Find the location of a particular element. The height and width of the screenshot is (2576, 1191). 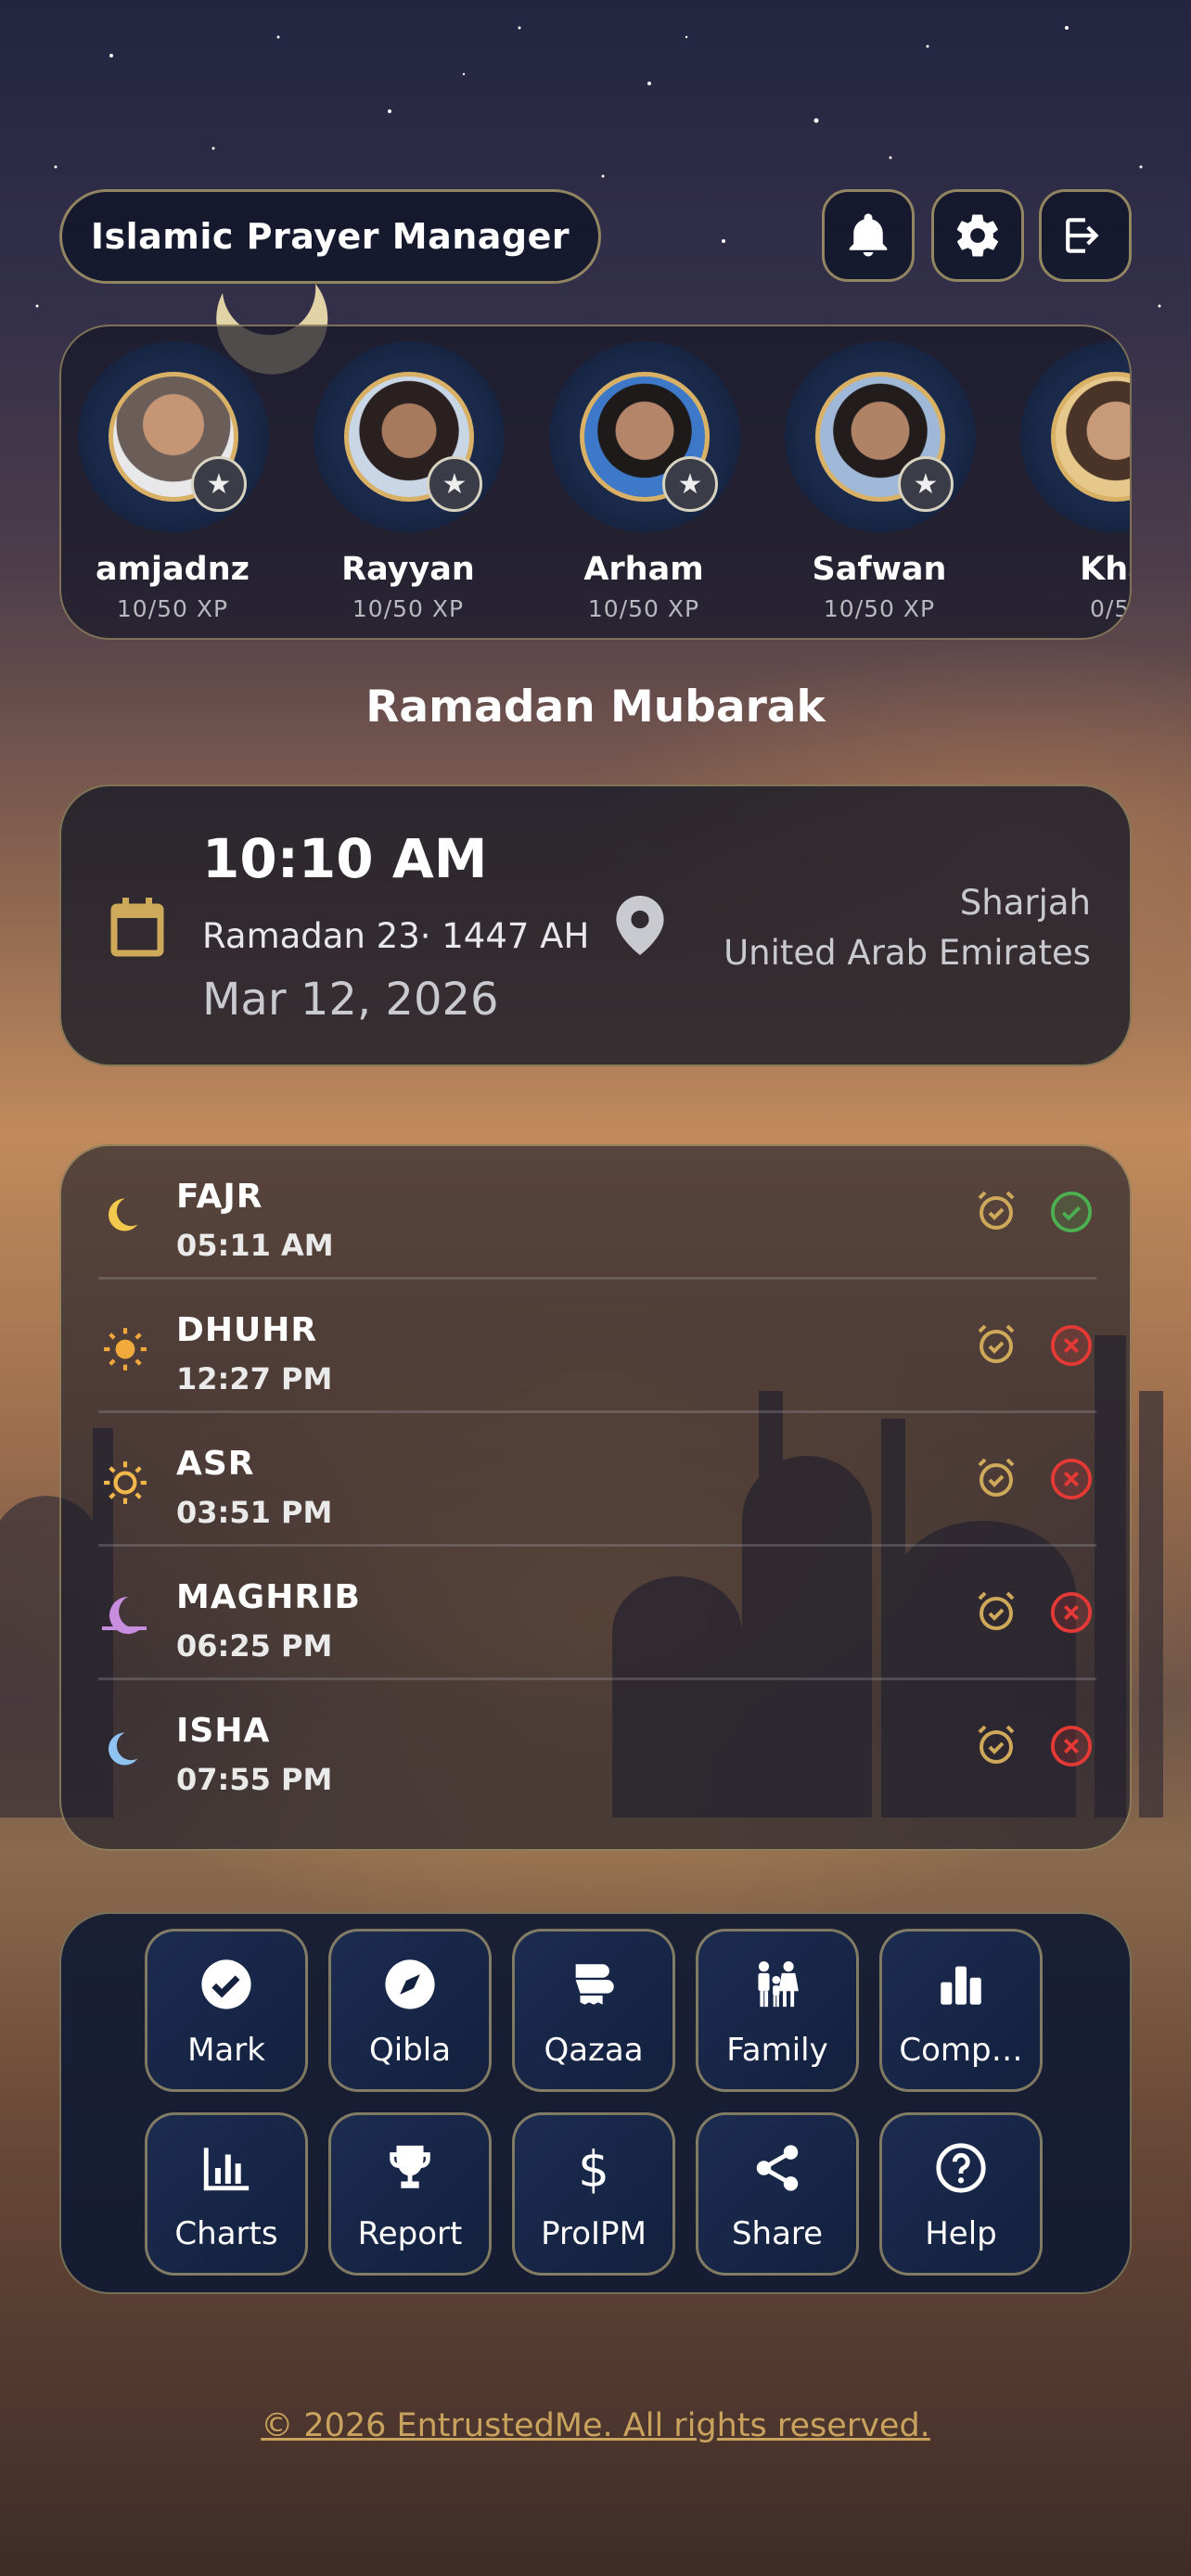

location-country: United Arab Emirates is located at coordinates (907, 953).